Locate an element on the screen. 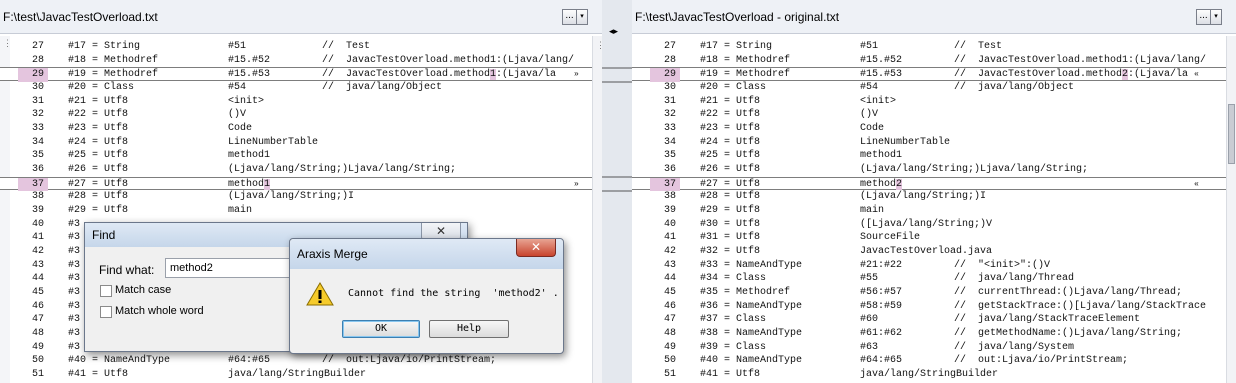  code-line: 44 #34 = Class #55 // java/lang/Thread is located at coordinates (929, 279).